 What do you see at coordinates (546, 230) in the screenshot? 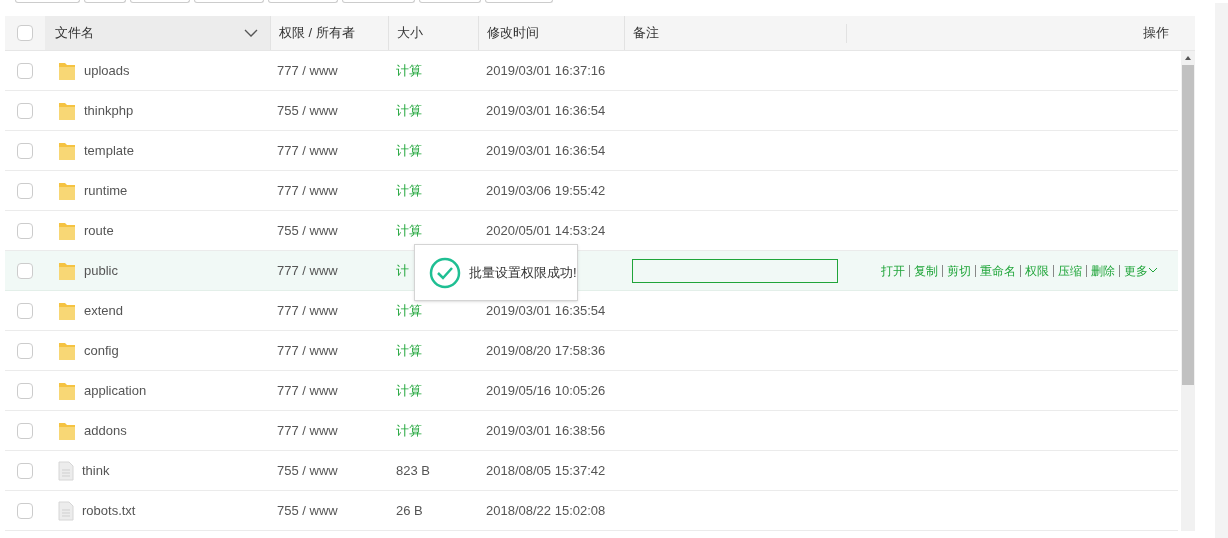
I see `modified-time: 2020/05/01 14:53:24` at bounding box center [546, 230].